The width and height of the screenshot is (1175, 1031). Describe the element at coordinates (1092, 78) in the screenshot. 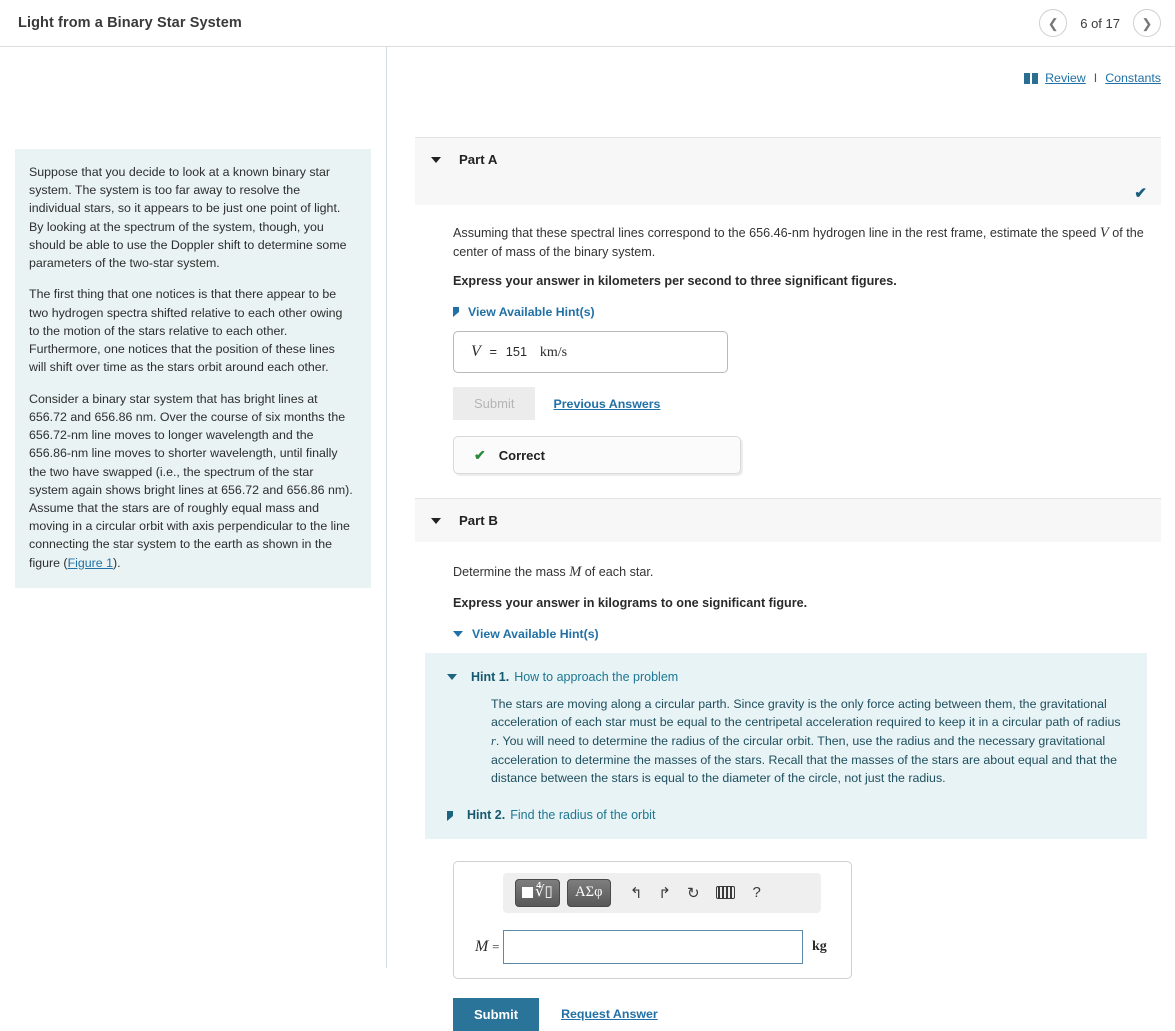

I see `resource-links: Review I Constants` at that location.